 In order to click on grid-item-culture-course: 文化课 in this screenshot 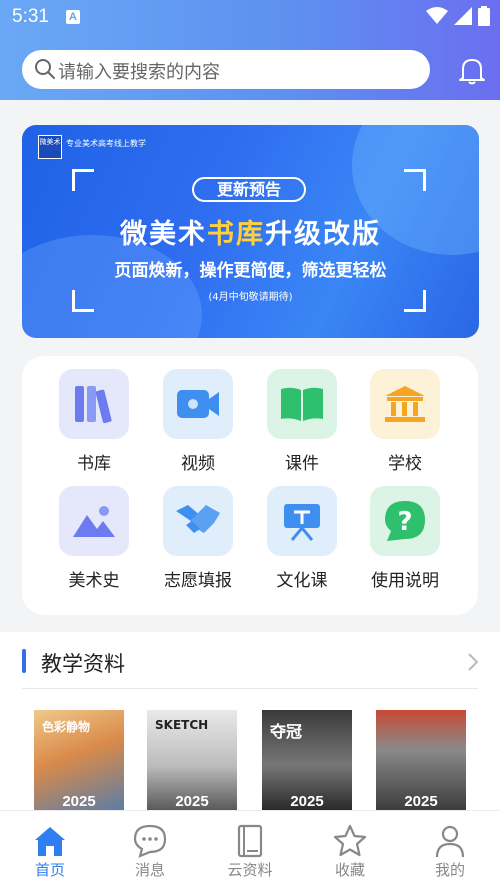, I will do `click(302, 538)`.